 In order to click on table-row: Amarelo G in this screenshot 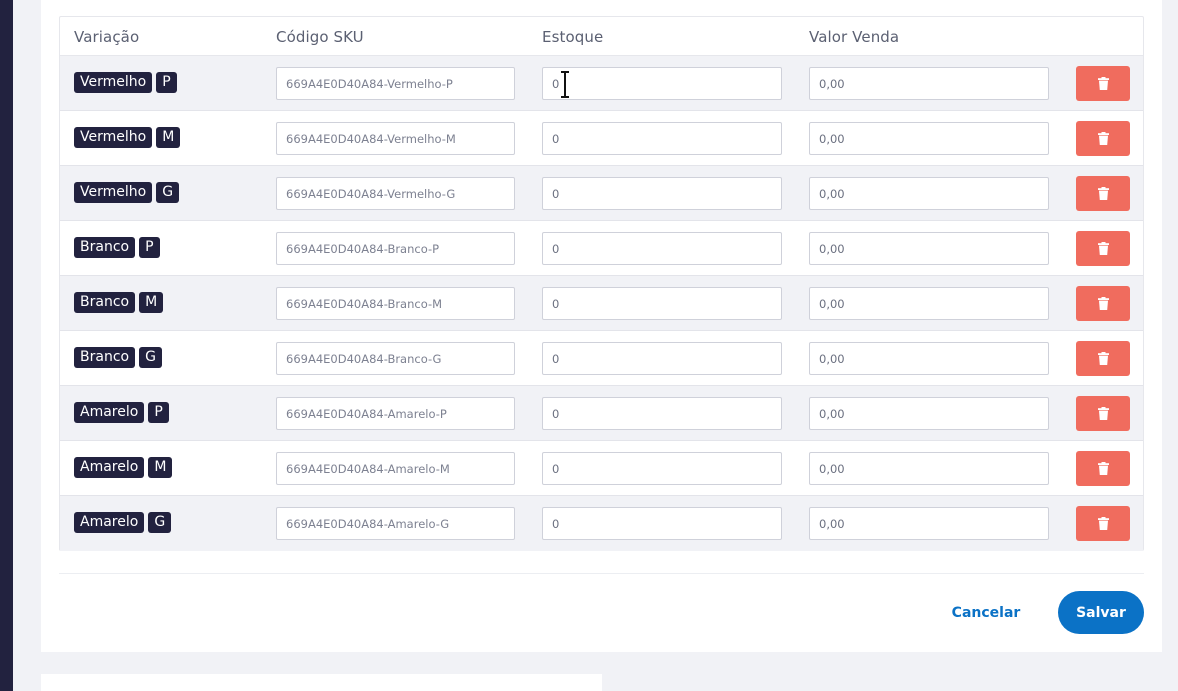, I will do `click(601, 523)`.